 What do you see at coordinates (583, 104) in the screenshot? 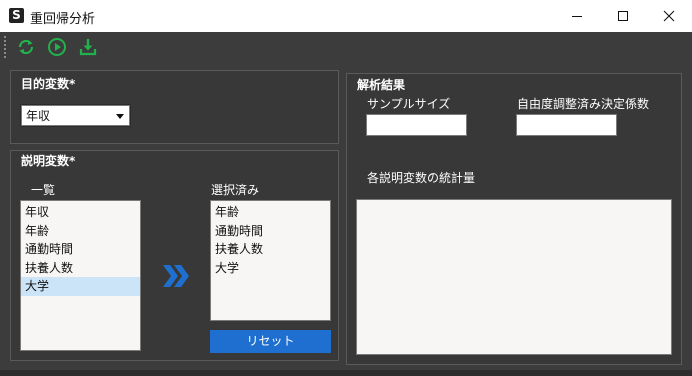
I see `adjusted-r2-label: 自由度調整済み決定係数` at bounding box center [583, 104].